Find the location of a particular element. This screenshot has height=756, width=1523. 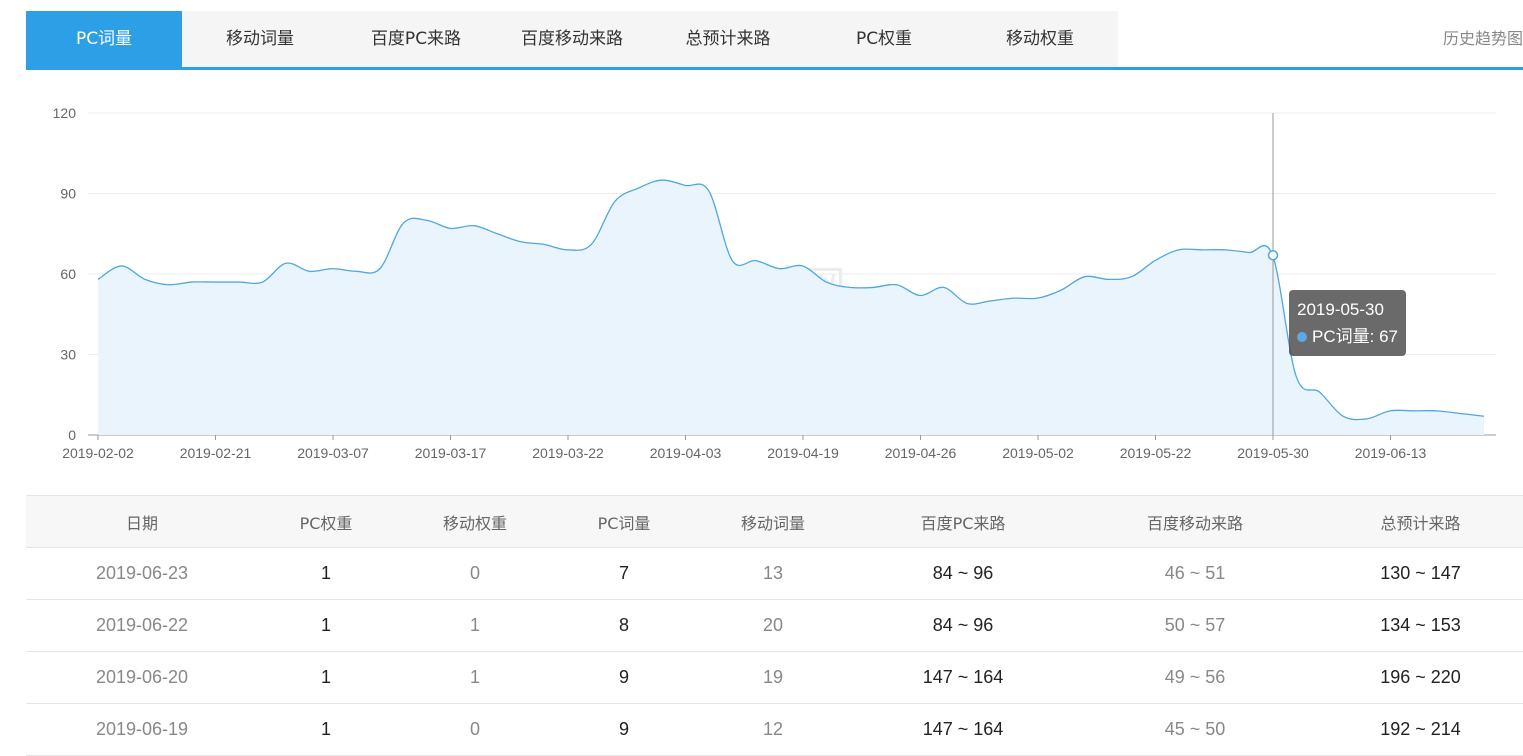

column-header: 百度移动来路 is located at coordinates (1194, 523).